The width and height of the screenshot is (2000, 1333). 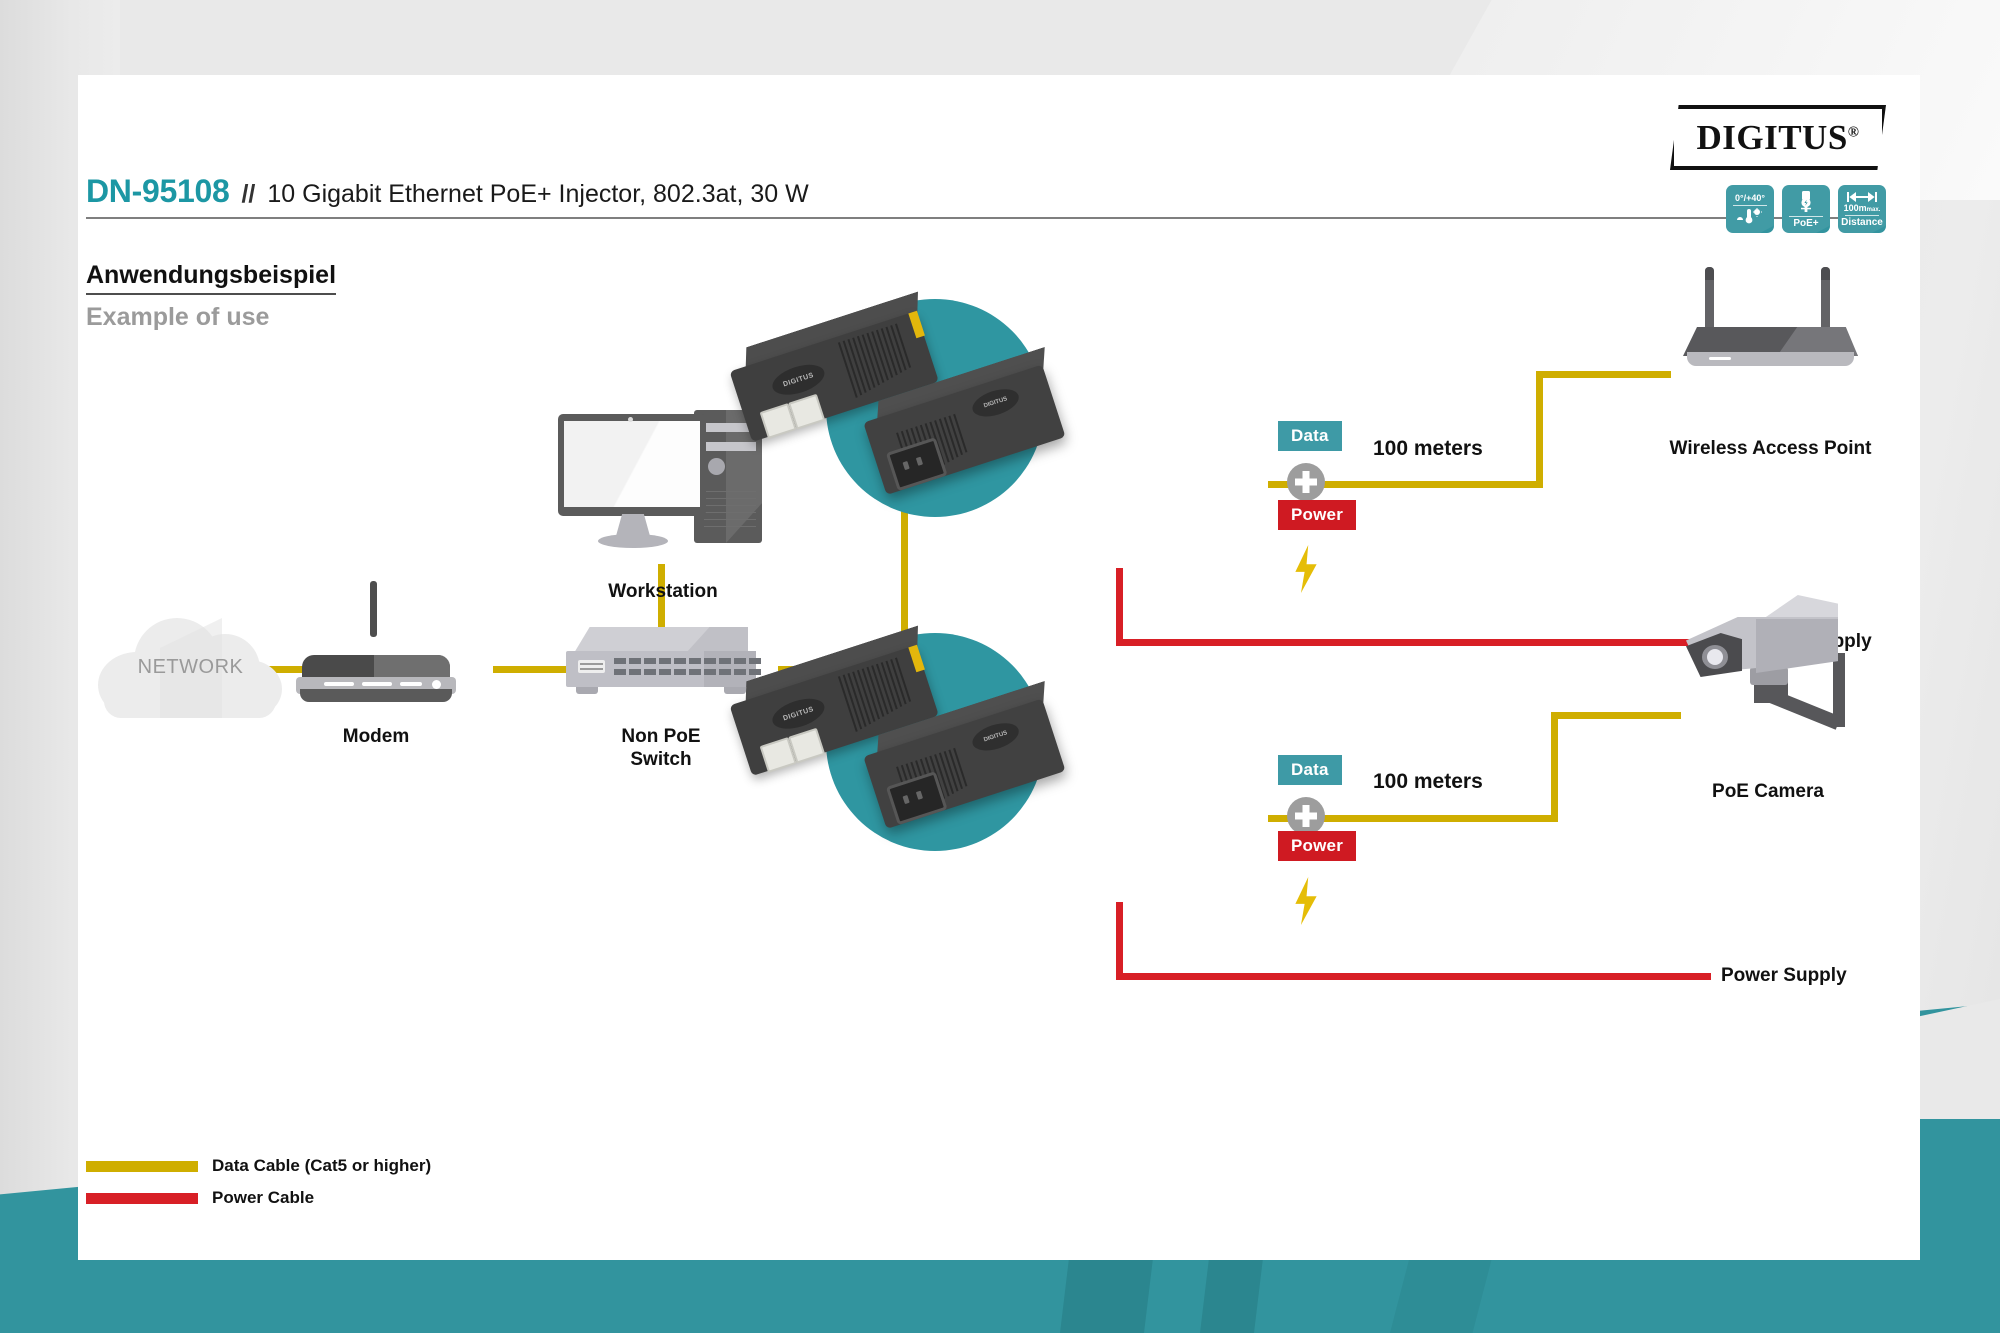 I want to click on cable-power-top-drop, so click(x=1119, y=607).